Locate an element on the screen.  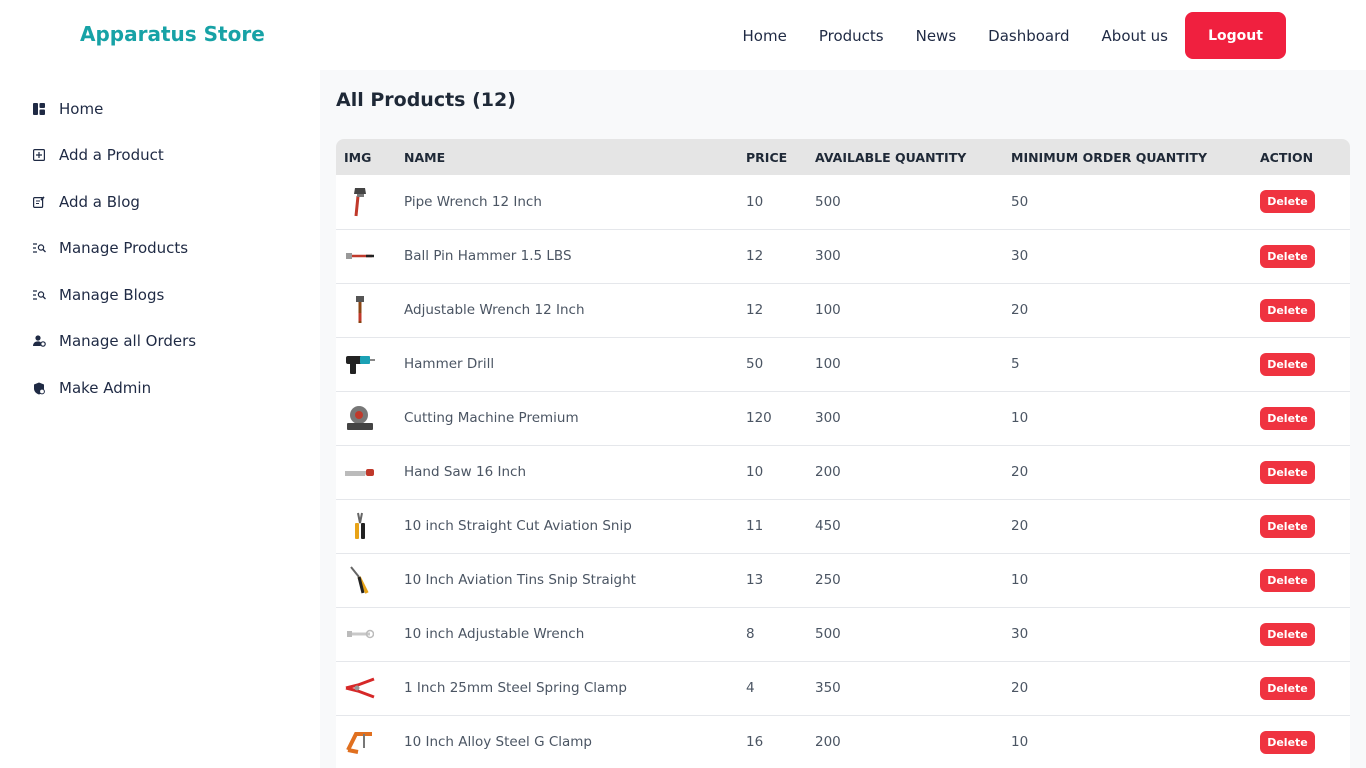
sidebar-item-label: Make Admin is located at coordinates (105, 388).